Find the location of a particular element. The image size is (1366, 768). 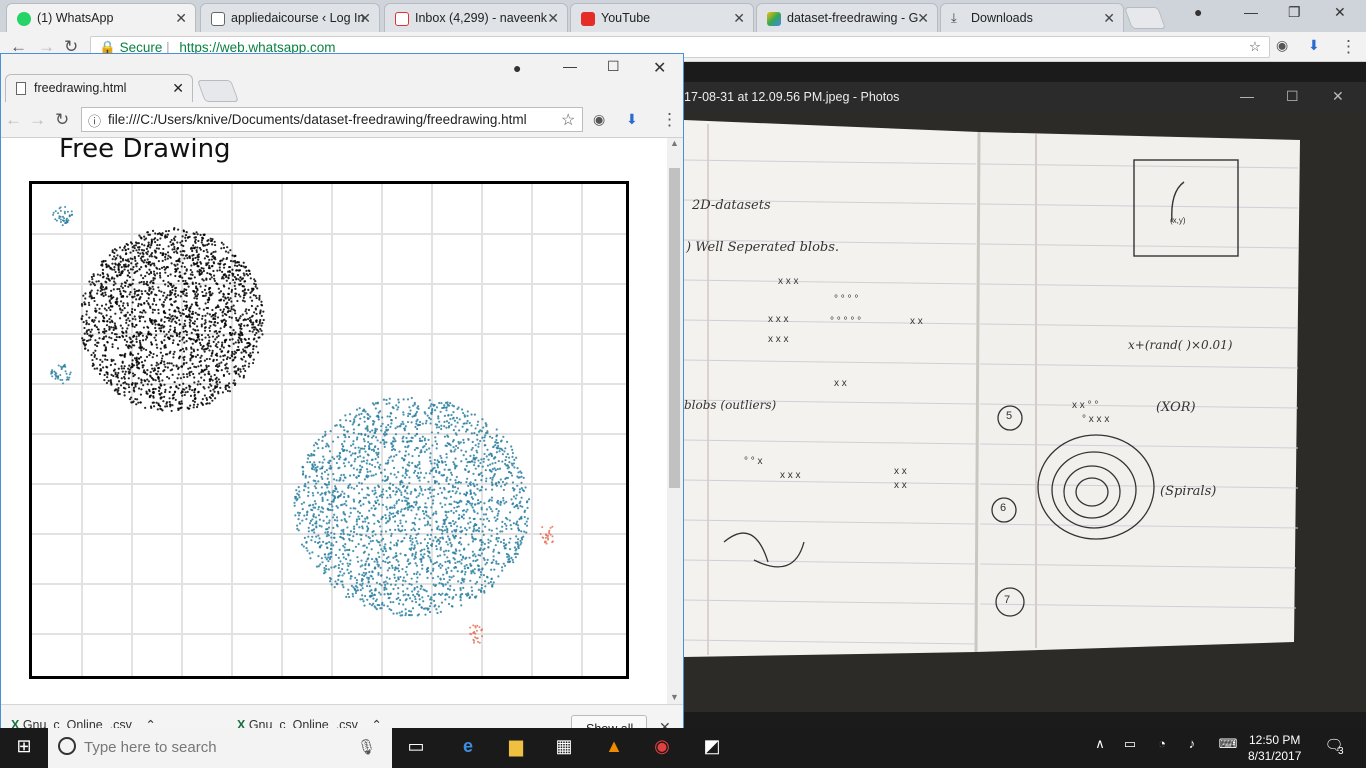

tab-drive: dataset-freedrawing - G ✕ is located at coordinates (847, 17).